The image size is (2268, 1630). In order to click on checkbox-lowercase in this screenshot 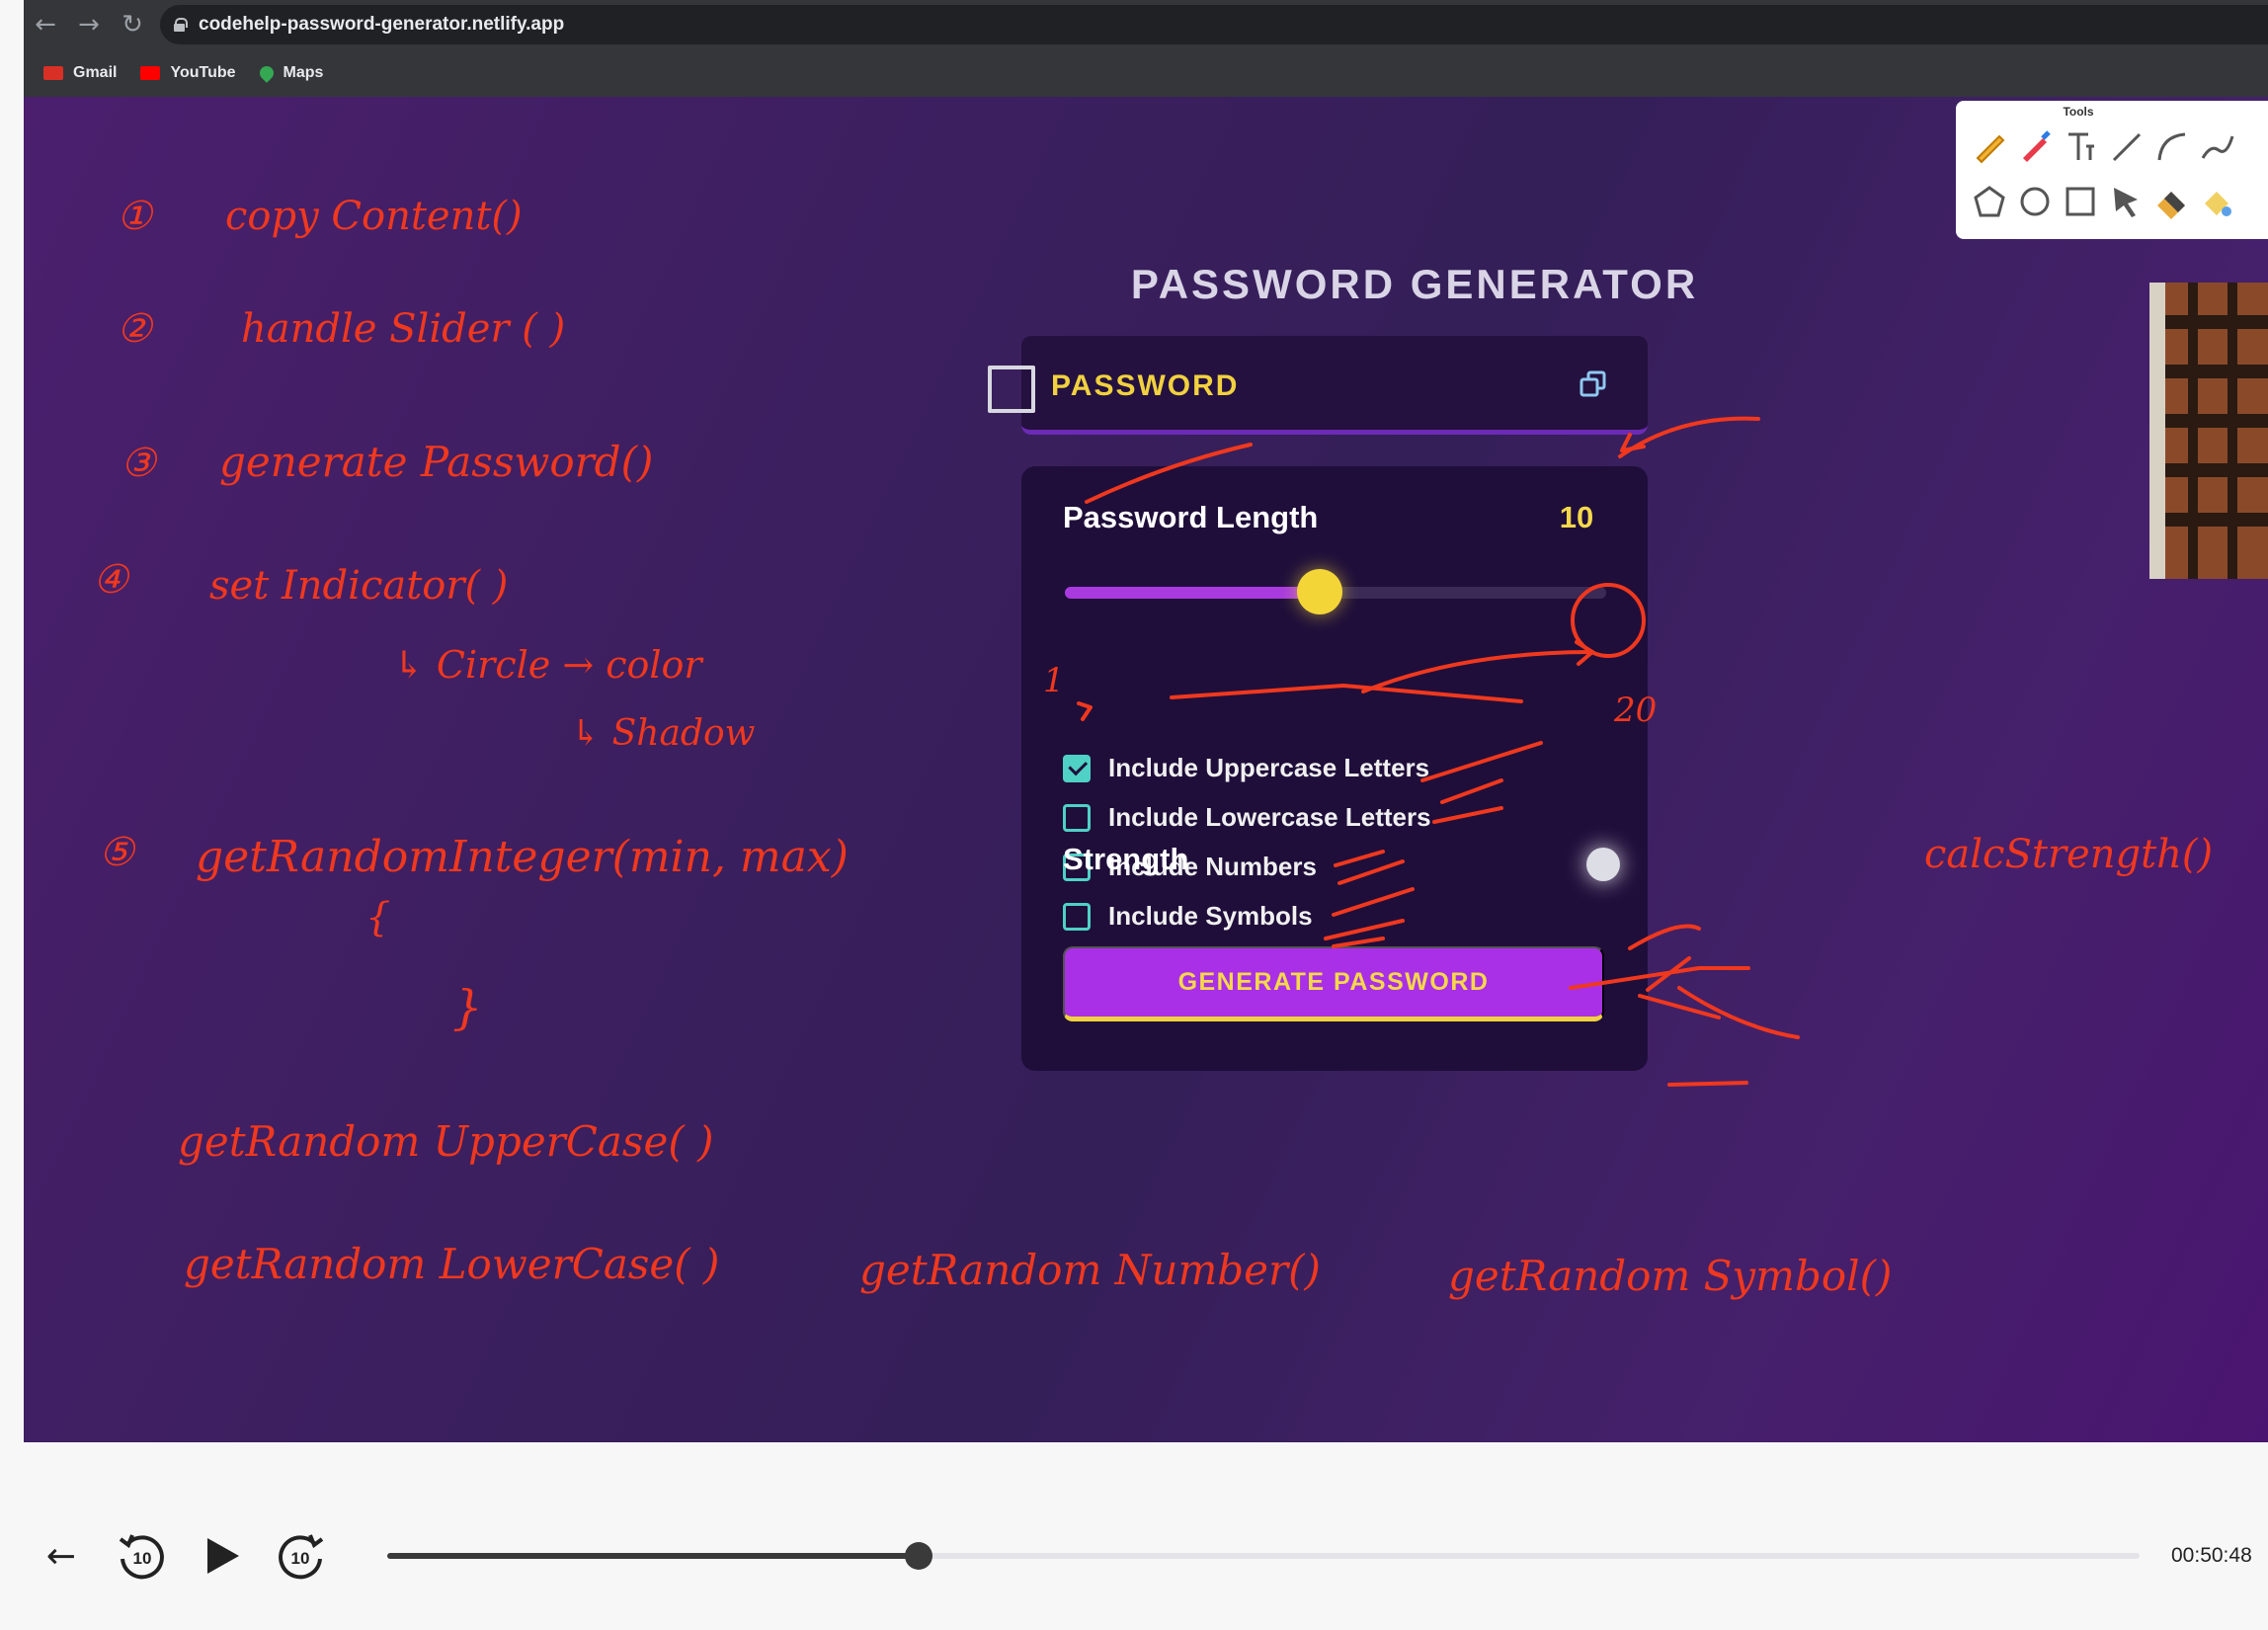, I will do `click(1077, 817)`.